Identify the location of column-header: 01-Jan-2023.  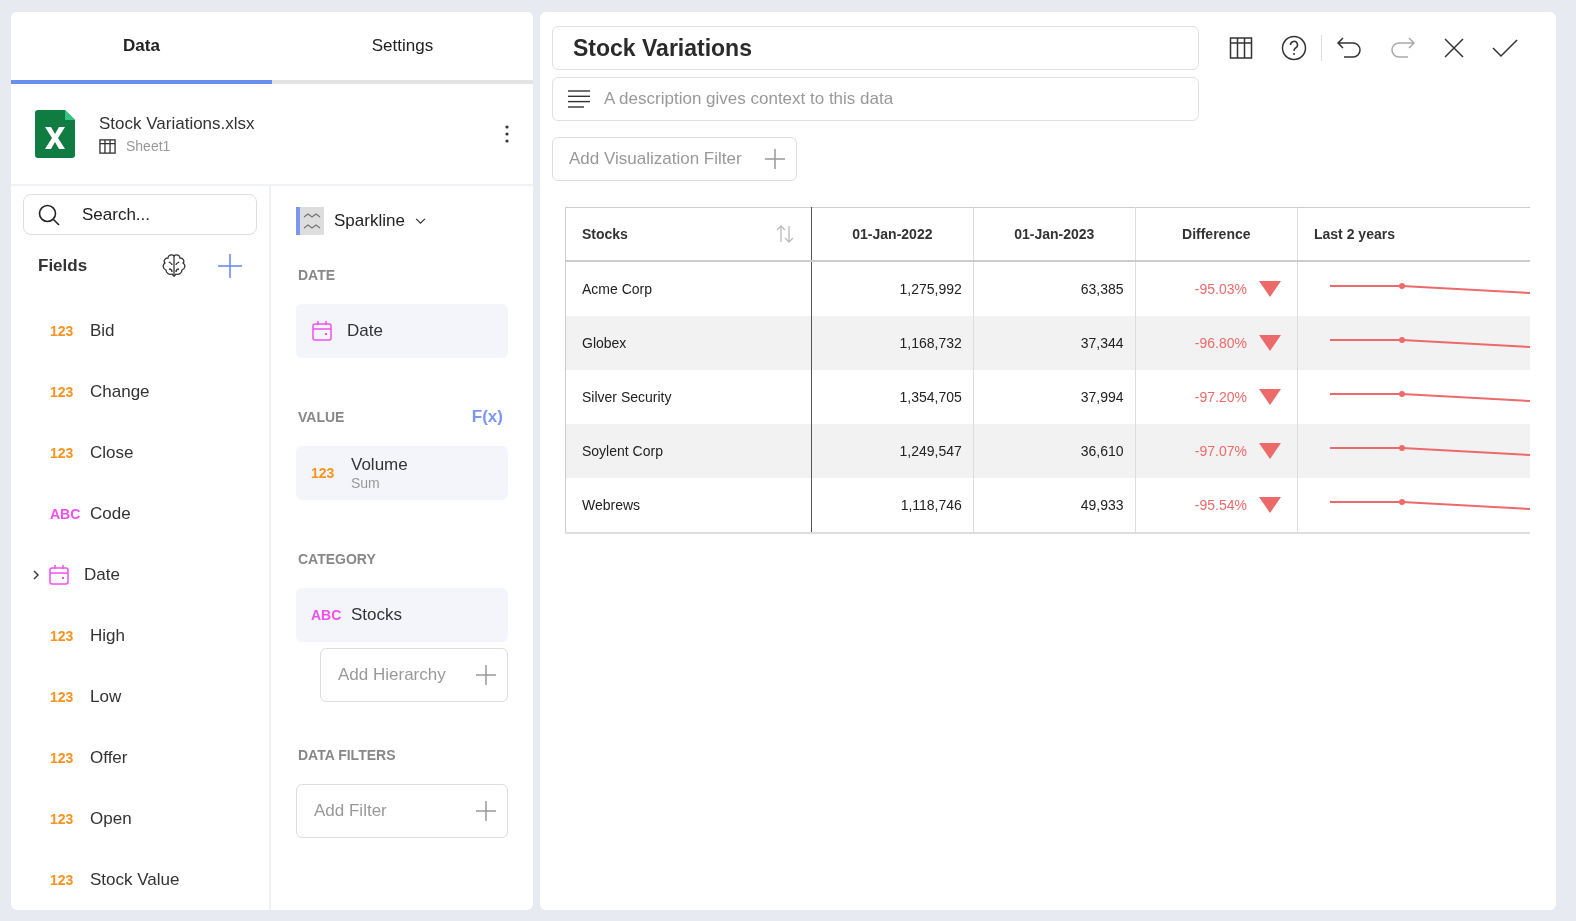
(1054, 234).